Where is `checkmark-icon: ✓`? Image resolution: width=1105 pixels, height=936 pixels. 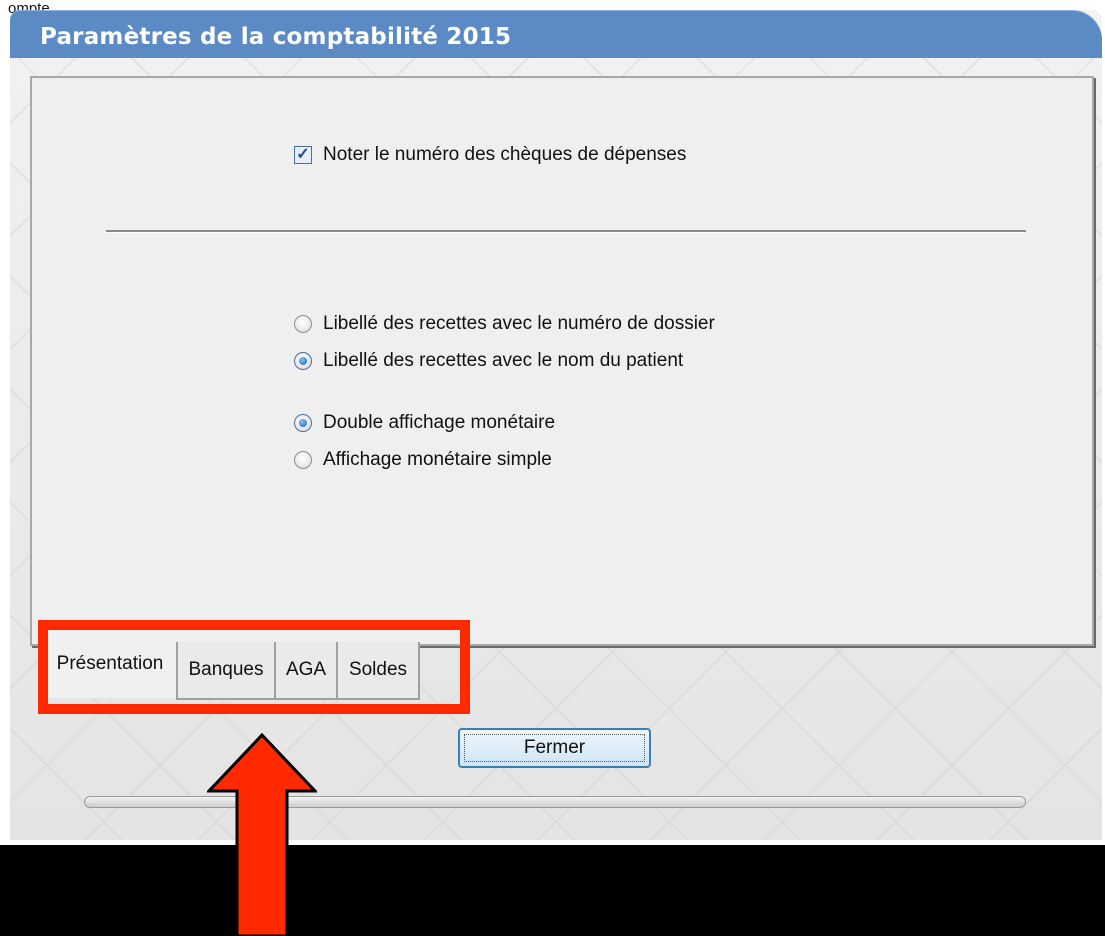
checkmark-icon: ✓ is located at coordinates (303, 154).